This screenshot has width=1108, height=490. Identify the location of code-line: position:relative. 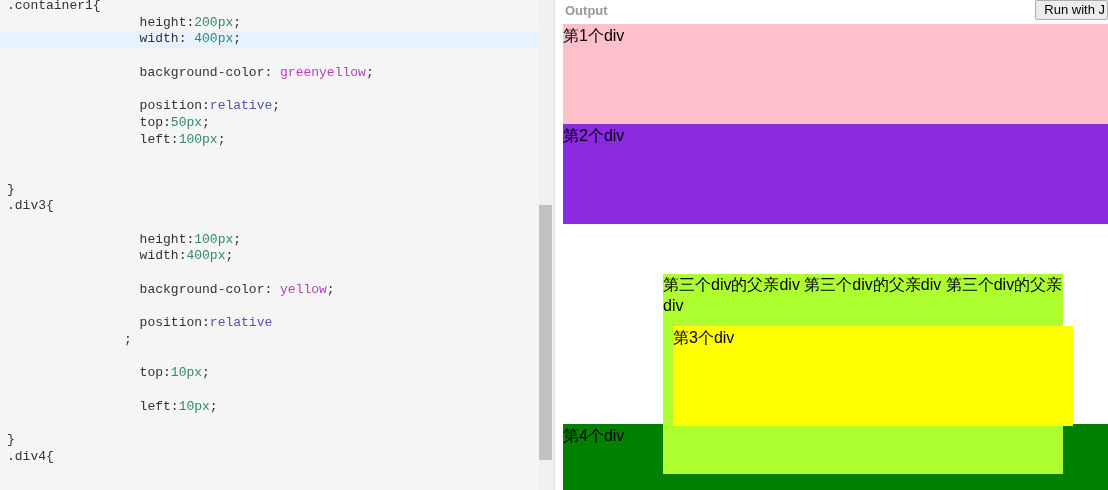
(206, 323).